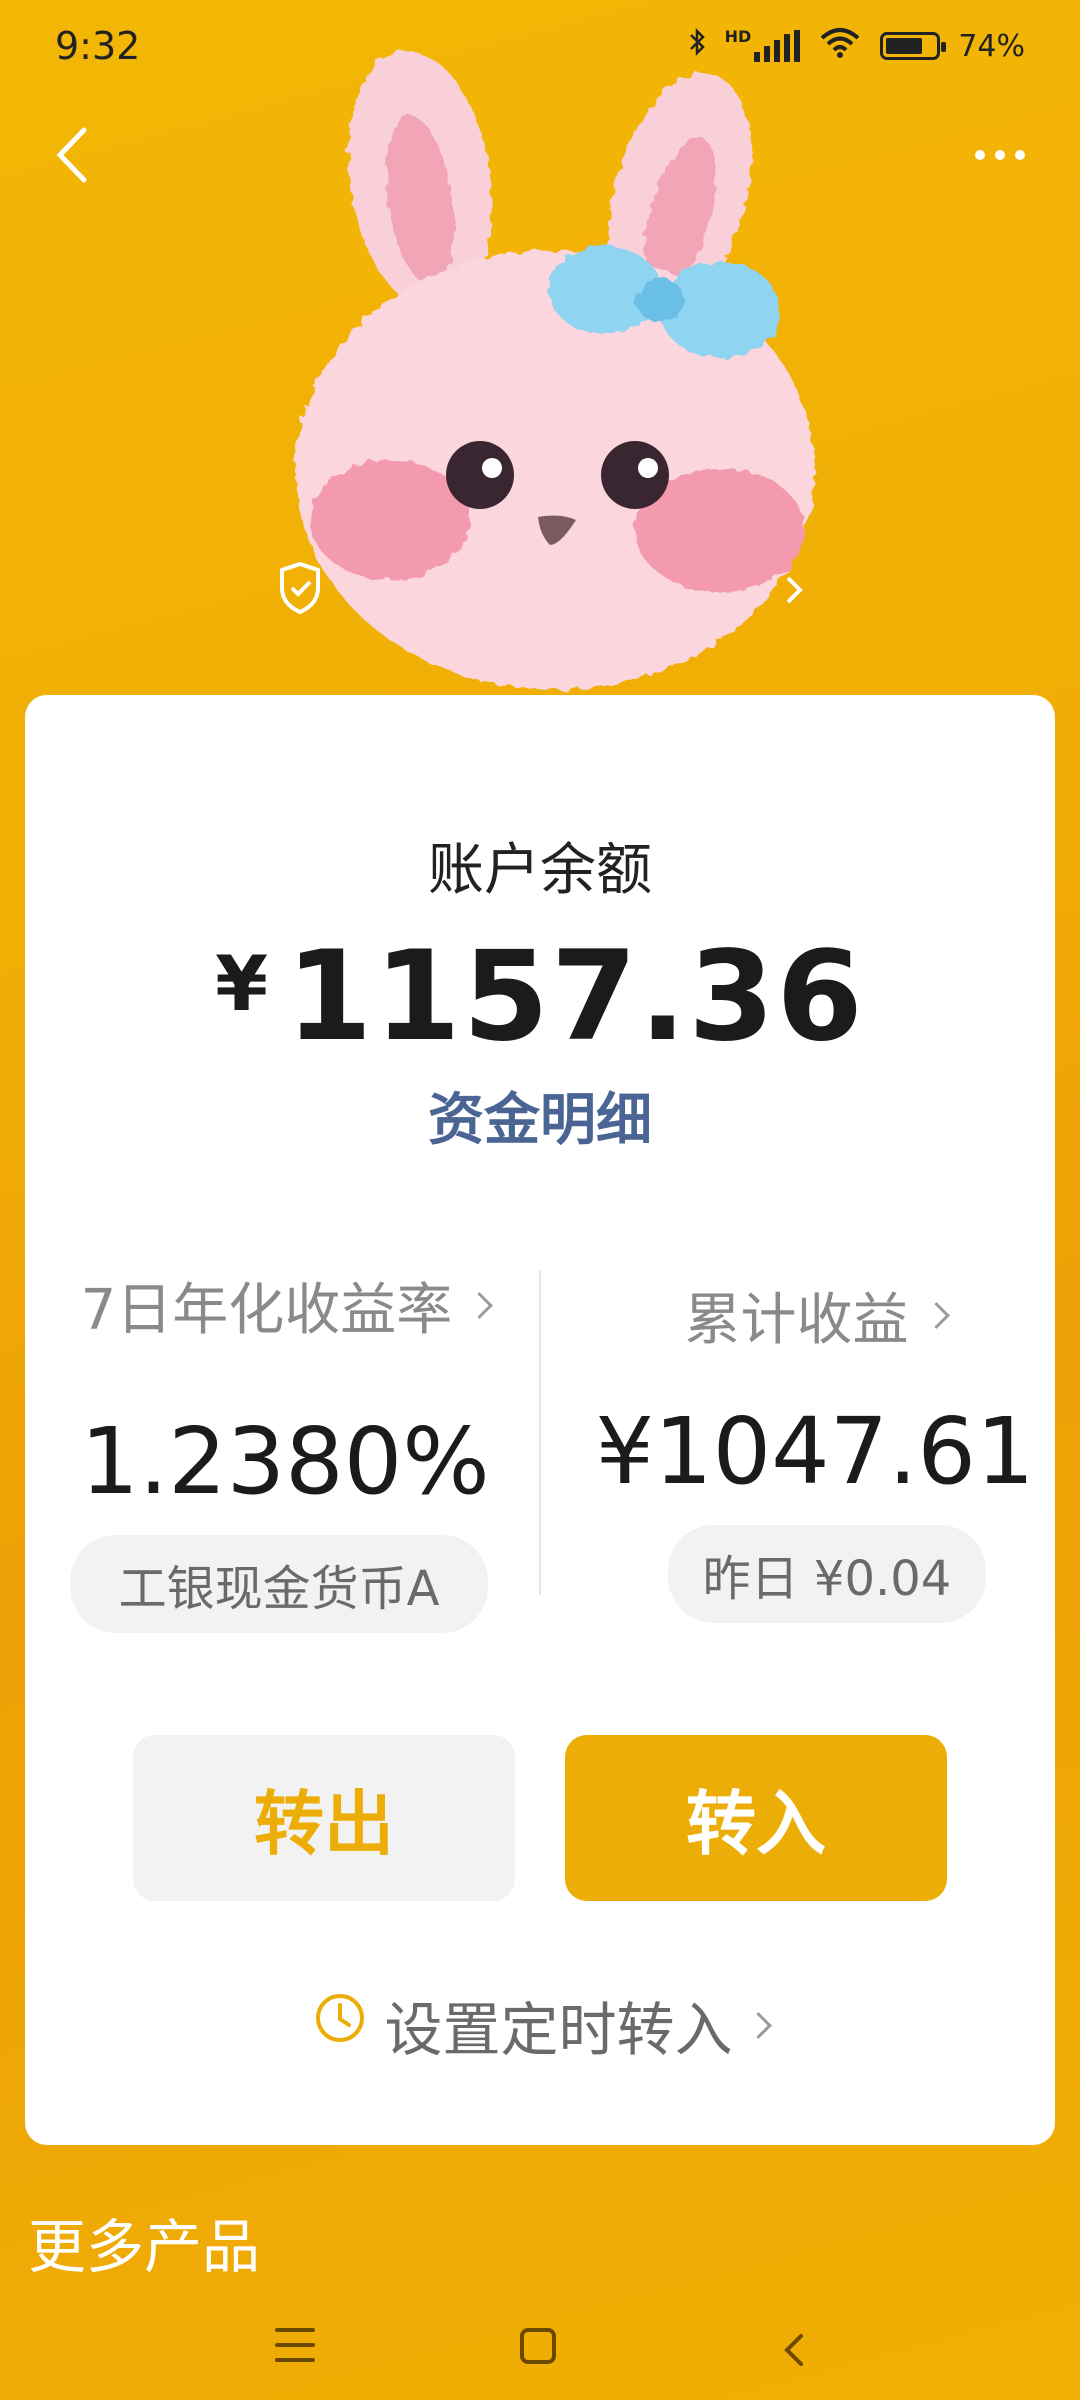 The image size is (1080, 2400). I want to click on yield-header: 7日年化收益率, so click(285, 1305).